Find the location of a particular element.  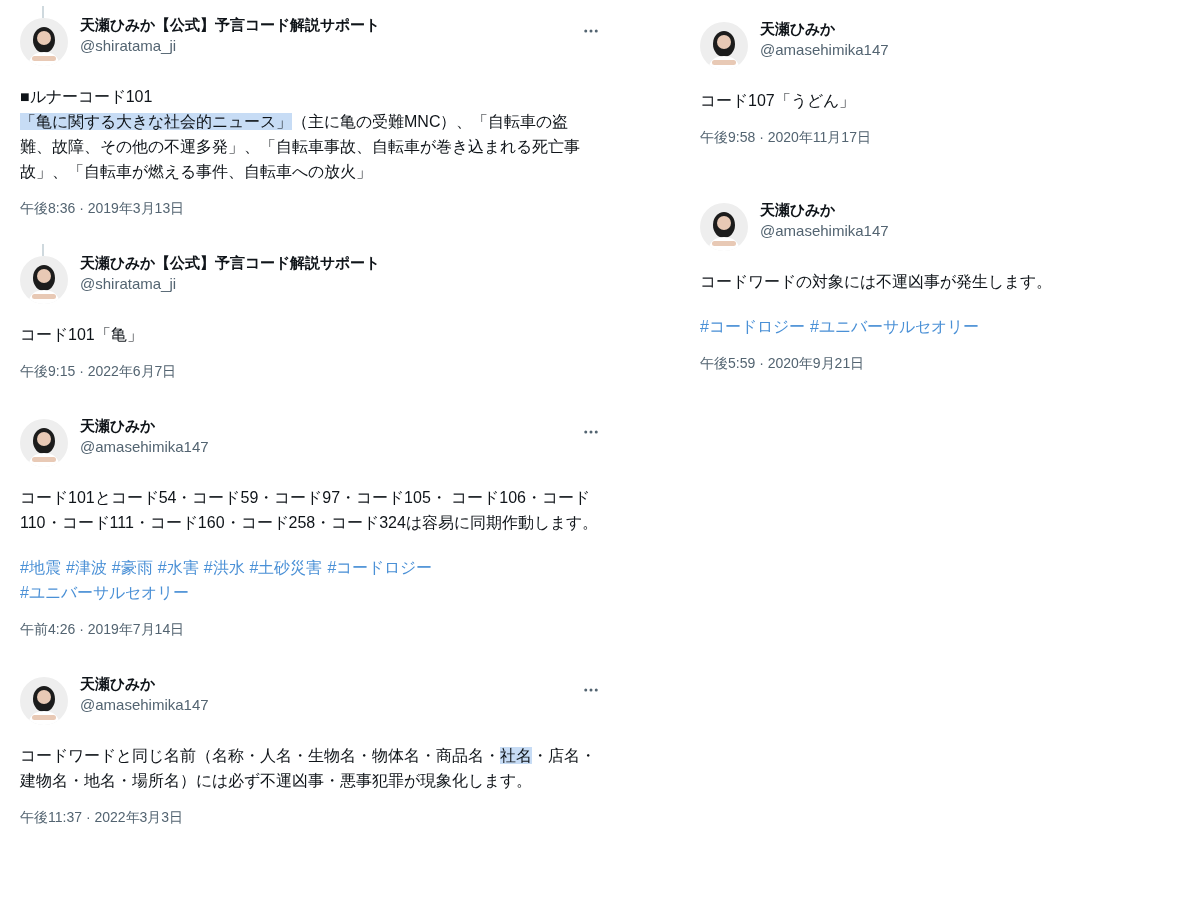

tweet-time: 午後9:58 · 2020年11月17日 is located at coordinates (890, 138).